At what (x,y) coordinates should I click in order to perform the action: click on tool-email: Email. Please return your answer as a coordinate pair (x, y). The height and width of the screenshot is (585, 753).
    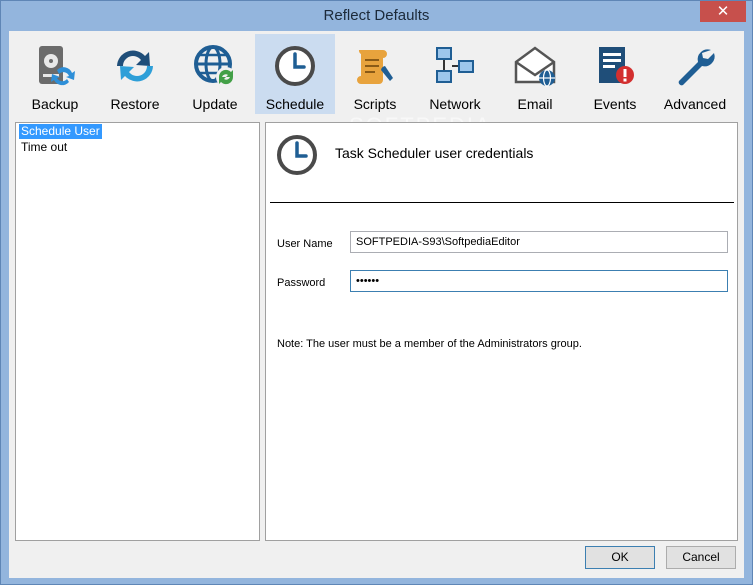
    Looking at the image, I should click on (535, 74).